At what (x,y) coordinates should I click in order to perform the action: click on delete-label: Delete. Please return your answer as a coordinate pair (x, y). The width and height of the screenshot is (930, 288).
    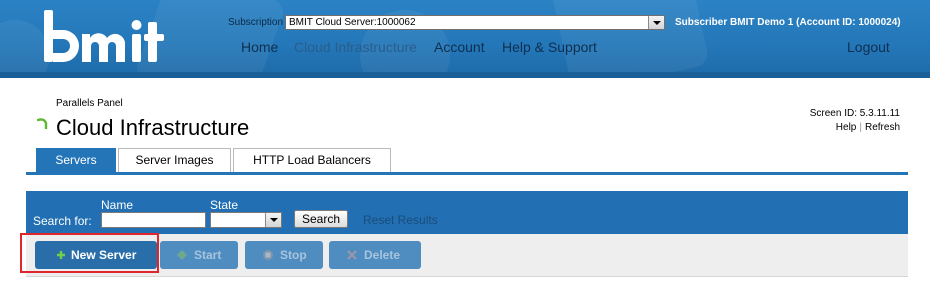
    Looking at the image, I should click on (382, 255).